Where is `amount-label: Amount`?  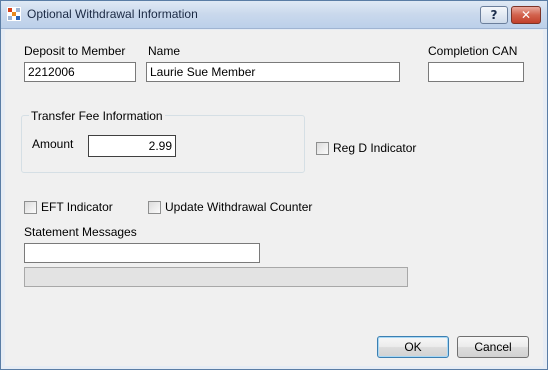 amount-label: Amount is located at coordinates (53, 144).